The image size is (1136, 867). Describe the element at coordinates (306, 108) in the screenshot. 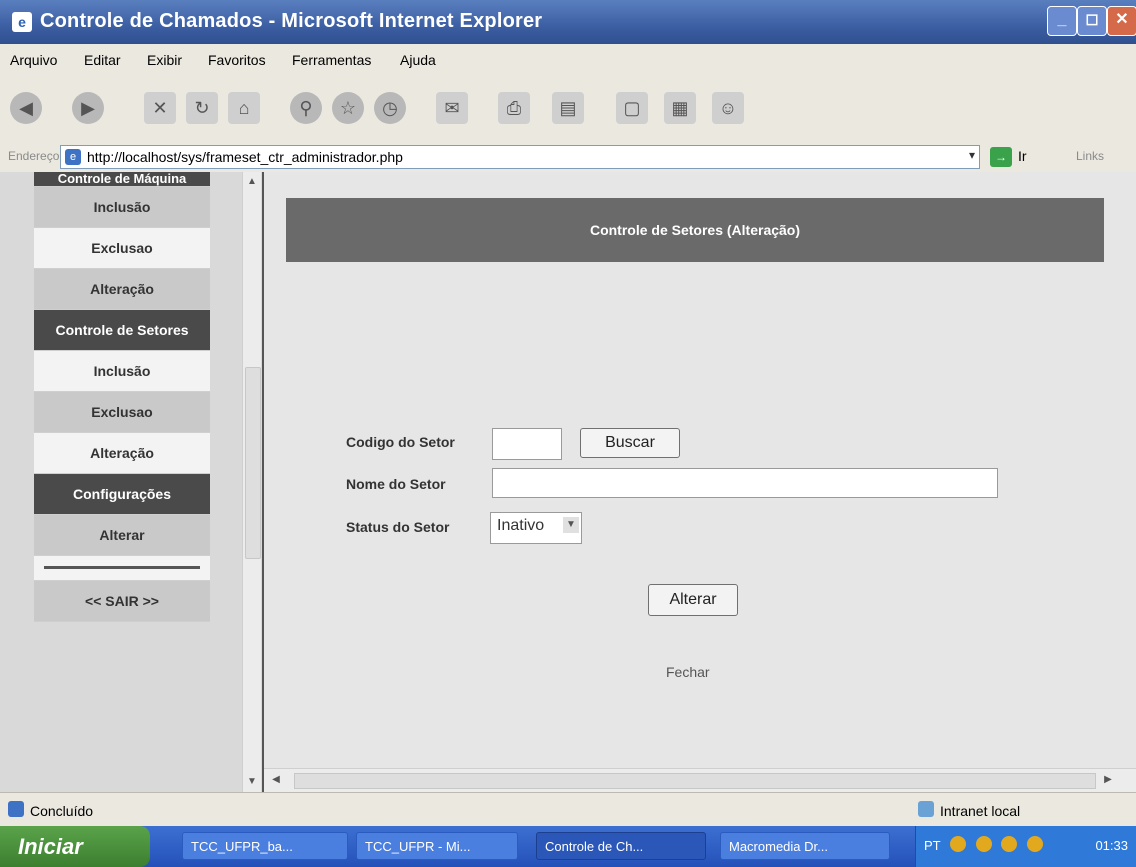

I see `search-icon: ⚲` at that location.